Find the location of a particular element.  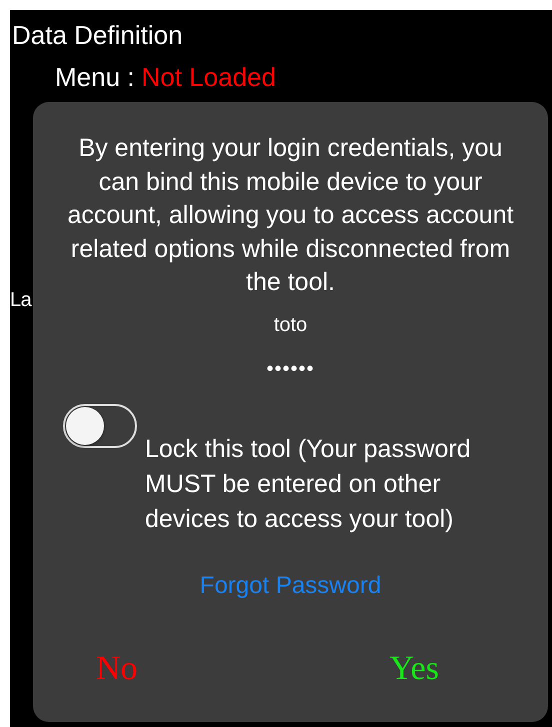

row-label: La is located at coordinates (21, 300).